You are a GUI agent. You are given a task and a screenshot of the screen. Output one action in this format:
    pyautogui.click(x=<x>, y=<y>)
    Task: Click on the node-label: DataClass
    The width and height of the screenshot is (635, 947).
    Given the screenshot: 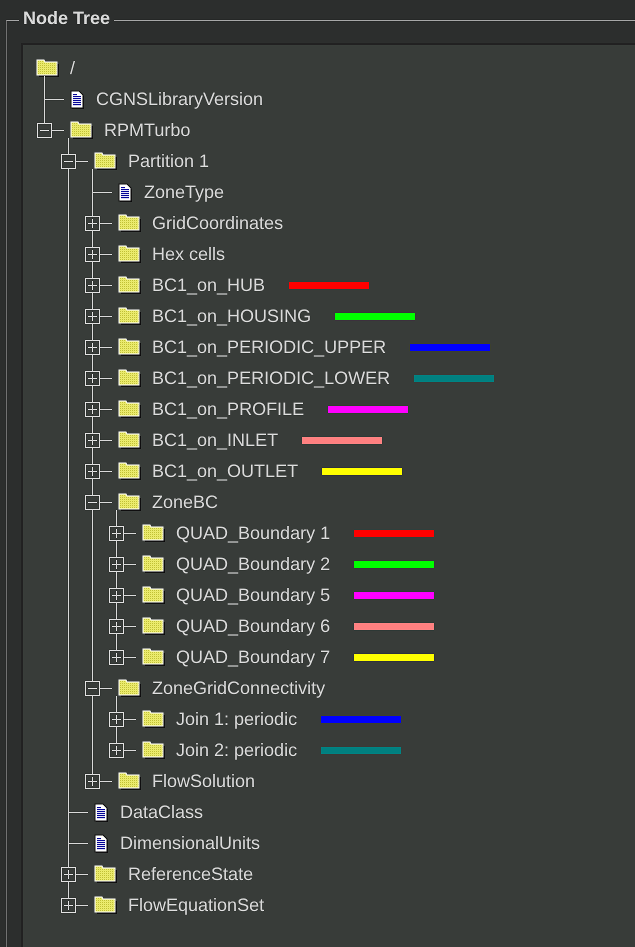 What is the action you would take?
    pyautogui.click(x=162, y=812)
    